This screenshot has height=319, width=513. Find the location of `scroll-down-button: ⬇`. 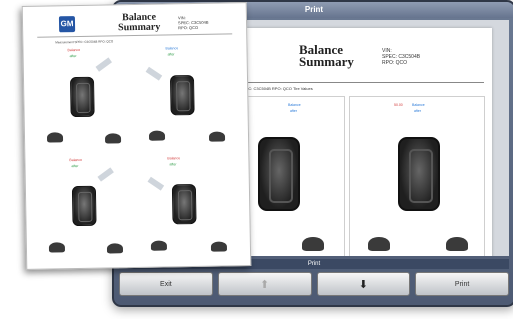

scroll-down-button: ⬇ is located at coordinates (363, 284).